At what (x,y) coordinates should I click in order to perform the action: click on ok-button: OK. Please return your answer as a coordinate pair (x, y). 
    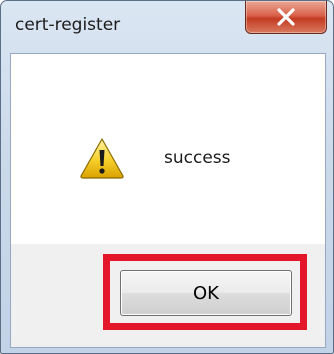
    Looking at the image, I should click on (206, 293).